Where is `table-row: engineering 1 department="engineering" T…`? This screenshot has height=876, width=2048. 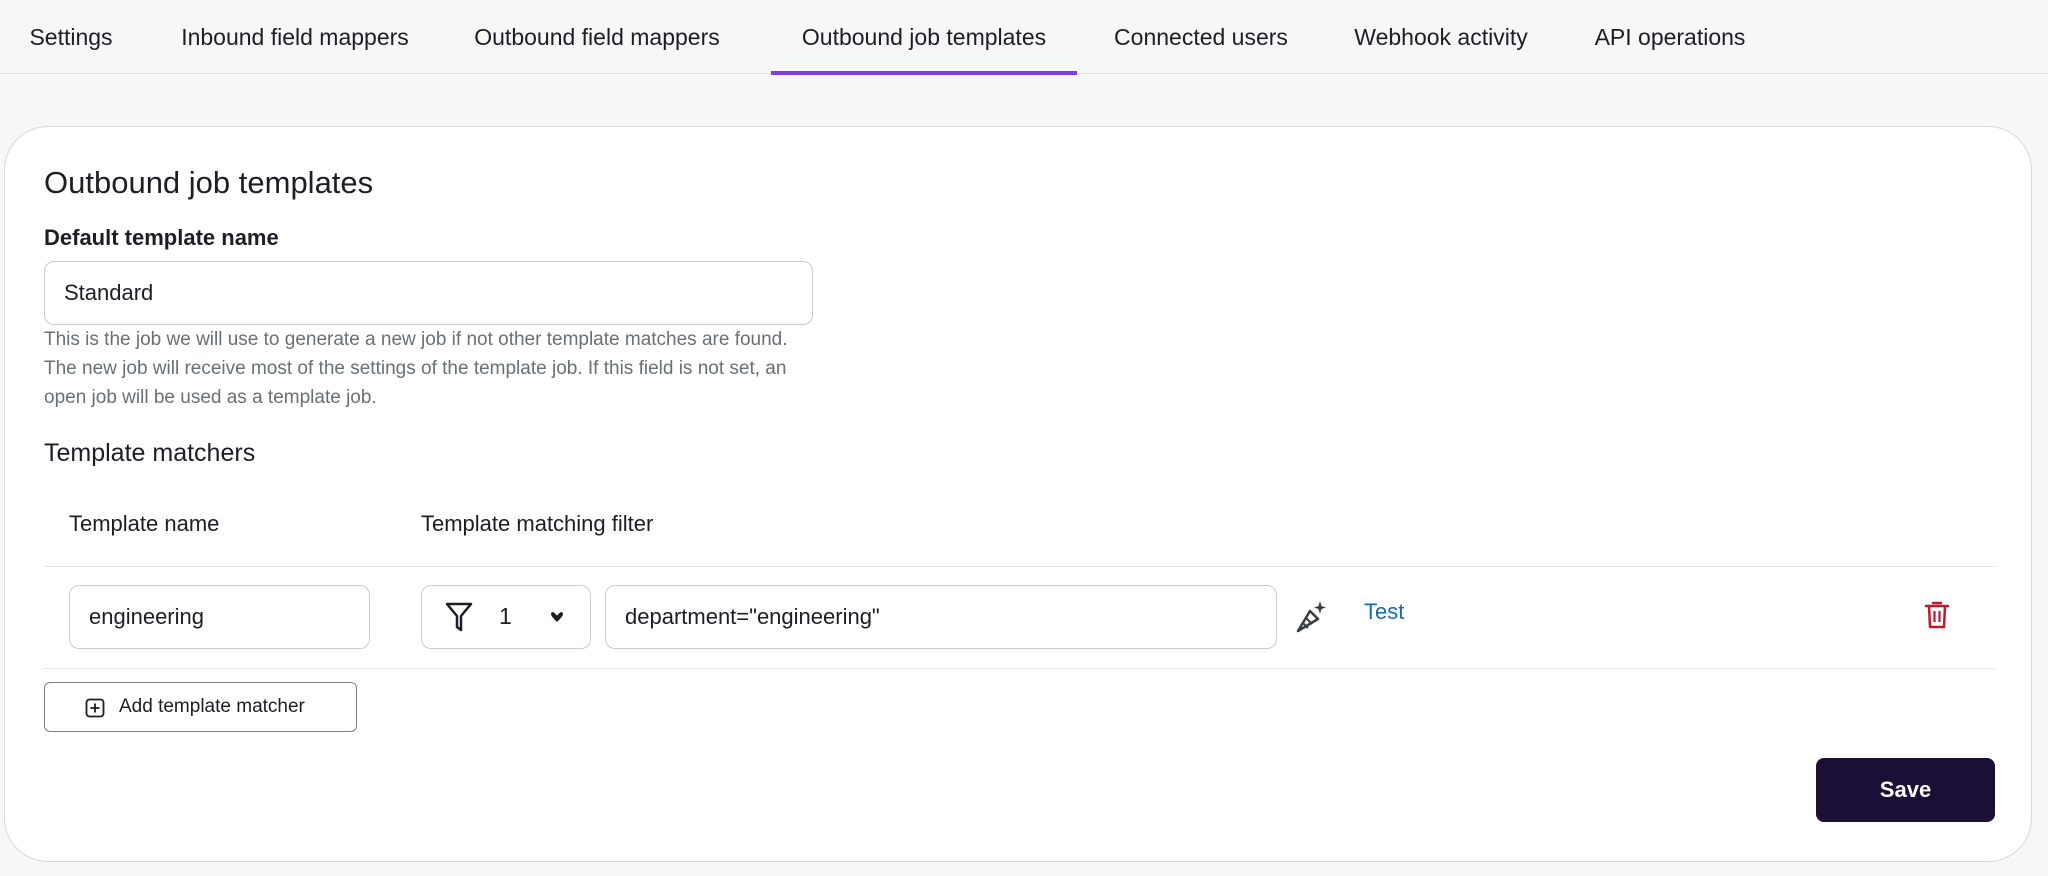 table-row: engineering 1 department="engineering" T… is located at coordinates (1019, 616).